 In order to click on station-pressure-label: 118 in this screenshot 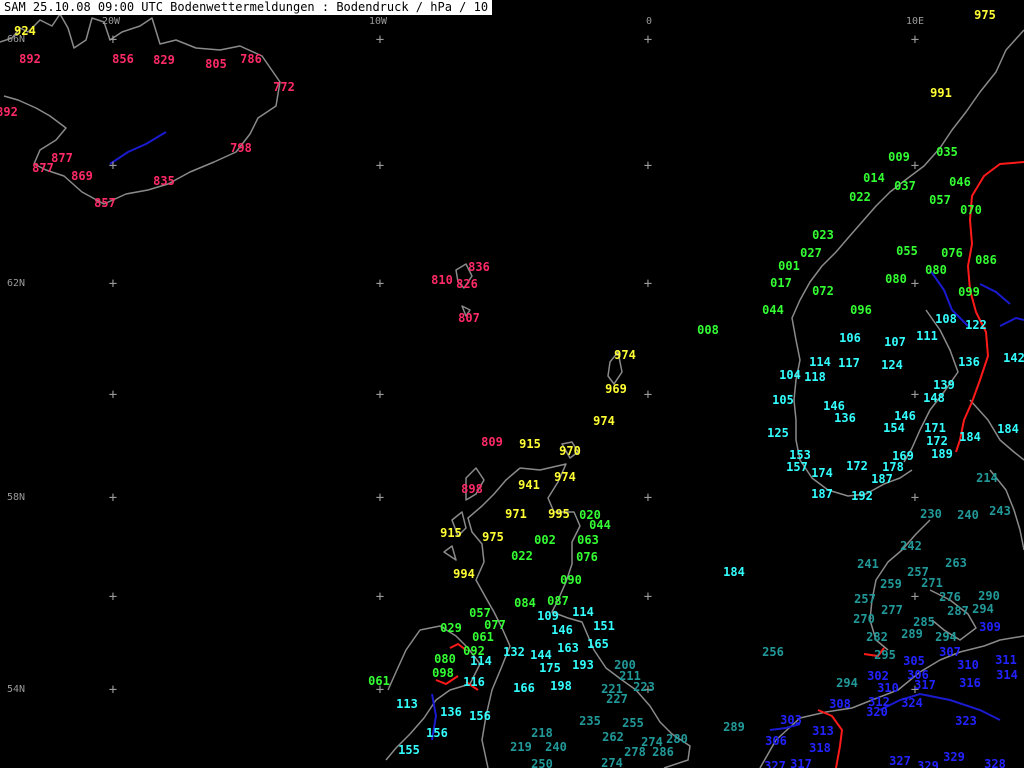, I will do `click(815, 377)`.